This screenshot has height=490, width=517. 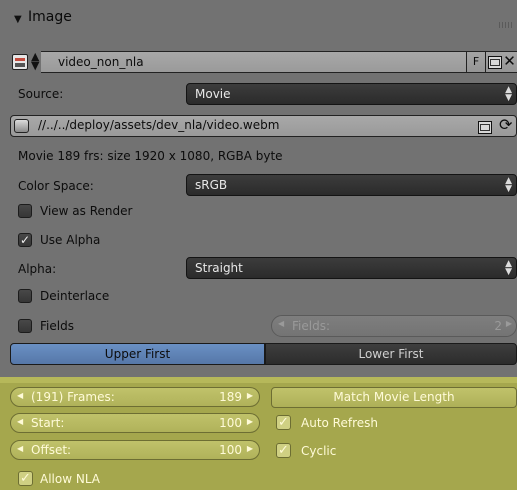 What do you see at coordinates (505, 125) in the screenshot?
I see `reload-icon: ⟳` at bounding box center [505, 125].